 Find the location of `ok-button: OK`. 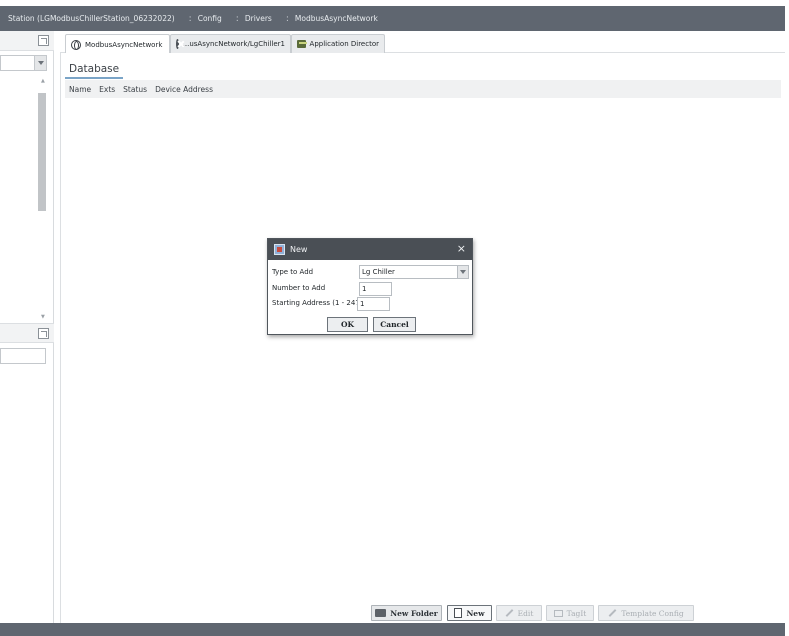

ok-button: OK is located at coordinates (347, 324).